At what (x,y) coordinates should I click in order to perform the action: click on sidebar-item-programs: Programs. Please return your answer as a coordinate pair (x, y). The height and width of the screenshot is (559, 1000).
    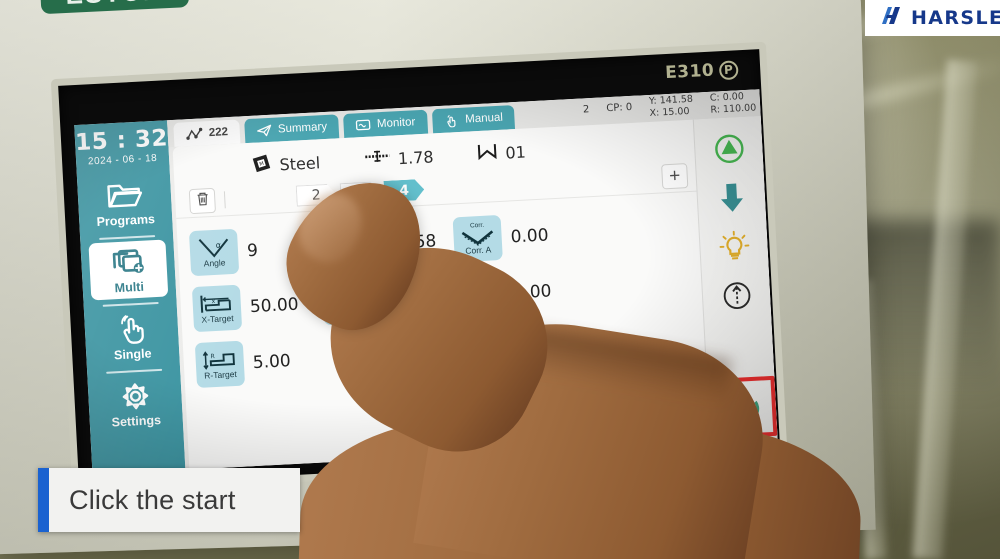
    Looking at the image, I should click on (125, 203).